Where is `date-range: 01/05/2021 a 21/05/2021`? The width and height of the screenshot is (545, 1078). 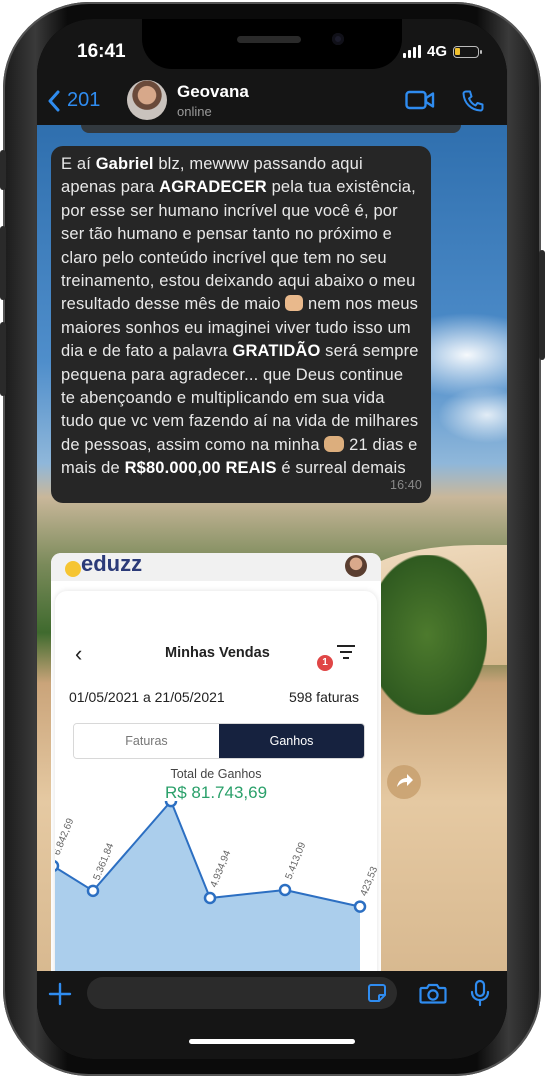
date-range: 01/05/2021 a 21/05/2021 is located at coordinates (147, 697).